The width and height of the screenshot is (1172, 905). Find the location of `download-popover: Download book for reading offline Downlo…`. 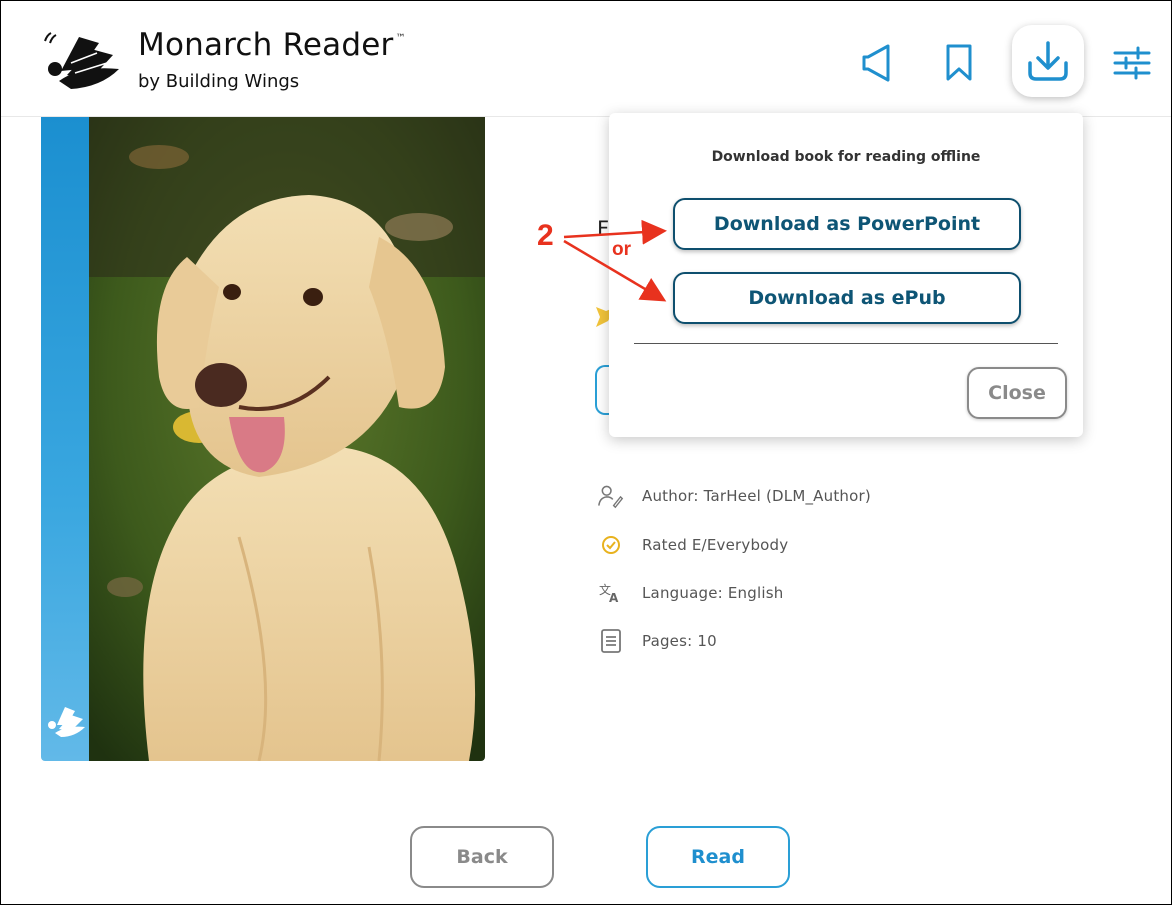

download-popover: Download book for reading offline Downlo… is located at coordinates (846, 275).